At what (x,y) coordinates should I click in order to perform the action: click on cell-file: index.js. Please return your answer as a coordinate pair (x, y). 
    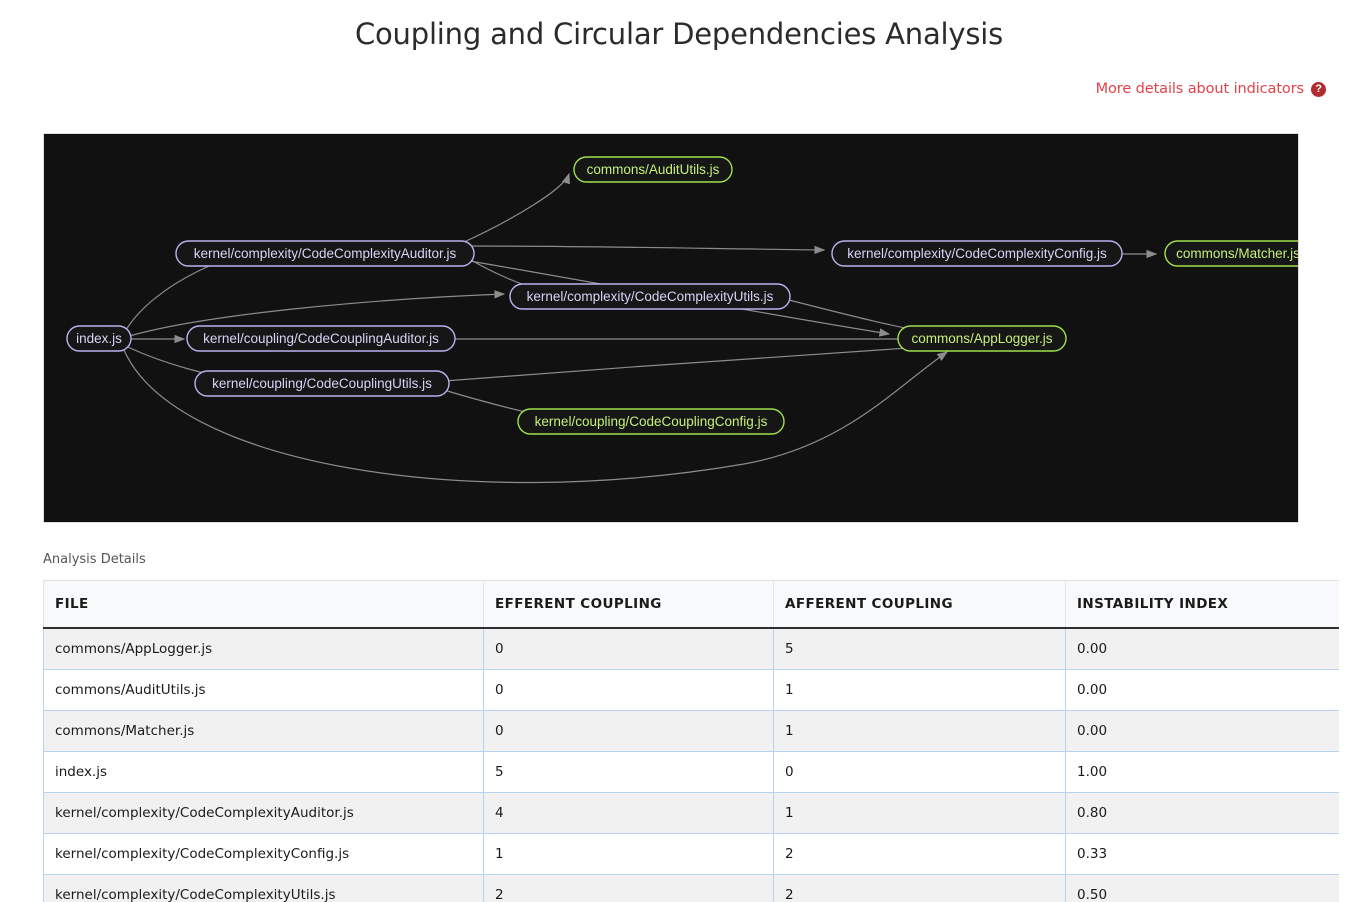
    Looking at the image, I should click on (263, 772).